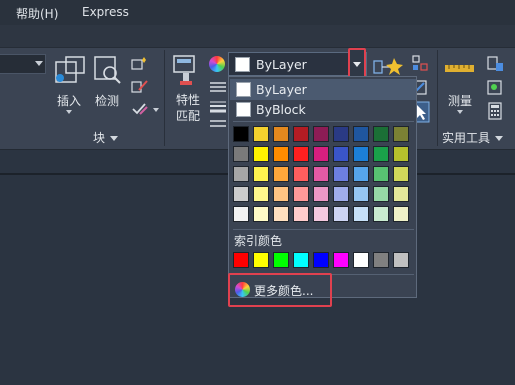 The image size is (515, 385). I want to click on match-label-line2: 匹配, so click(188, 115).